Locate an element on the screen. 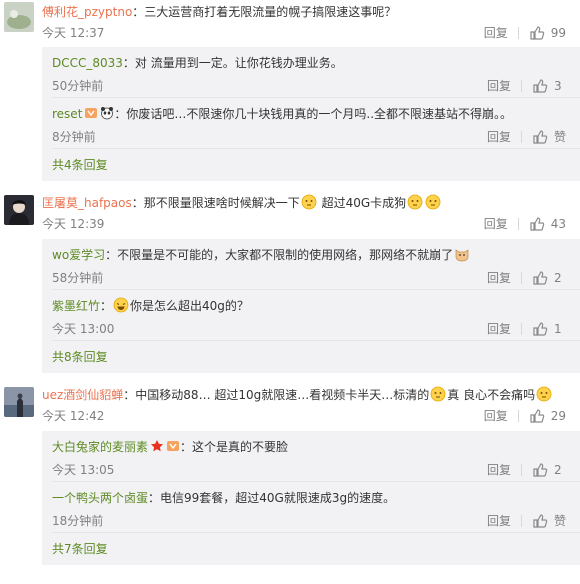 This screenshot has width=580, height=584. timestamp: 18分钟前 is located at coordinates (78, 521).